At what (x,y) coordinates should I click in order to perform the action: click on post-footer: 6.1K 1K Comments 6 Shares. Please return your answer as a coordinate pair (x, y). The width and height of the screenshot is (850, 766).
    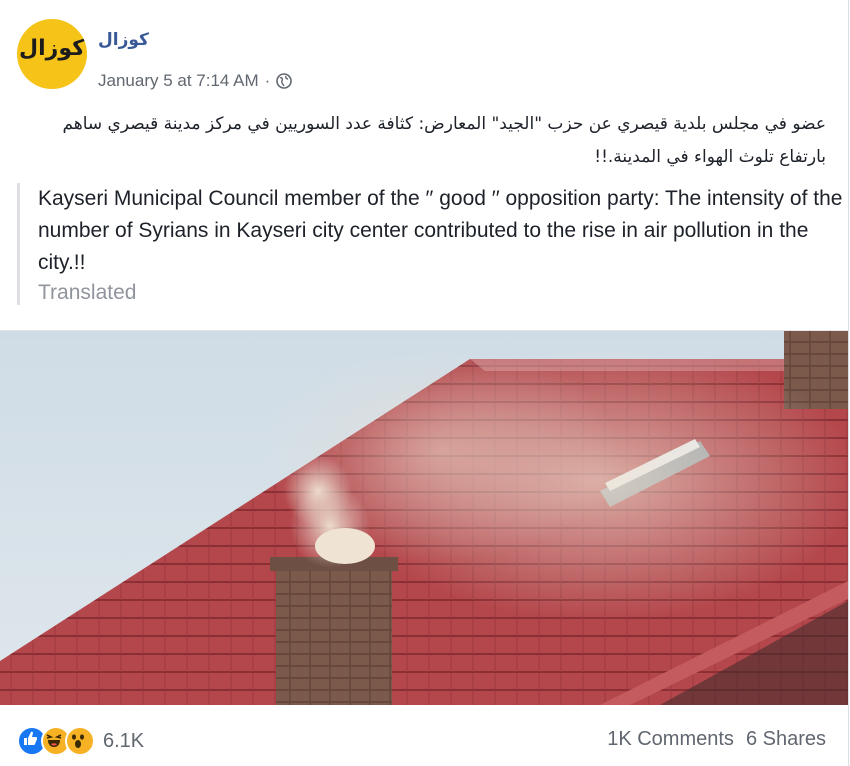
    Looking at the image, I should click on (424, 735).